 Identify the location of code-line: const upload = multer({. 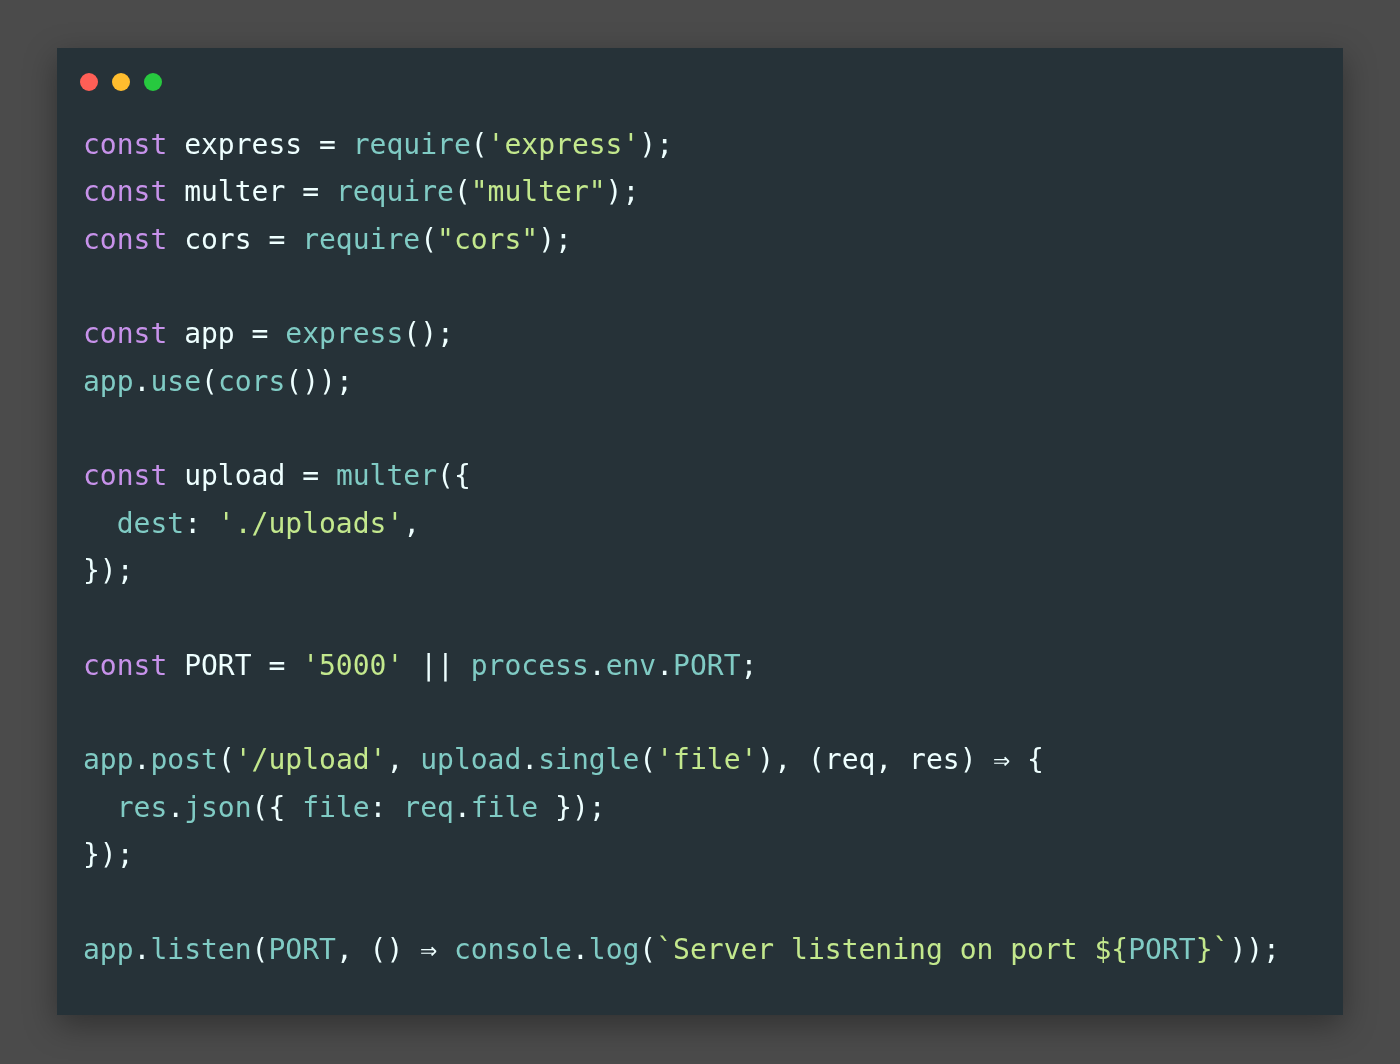
(277, 476).